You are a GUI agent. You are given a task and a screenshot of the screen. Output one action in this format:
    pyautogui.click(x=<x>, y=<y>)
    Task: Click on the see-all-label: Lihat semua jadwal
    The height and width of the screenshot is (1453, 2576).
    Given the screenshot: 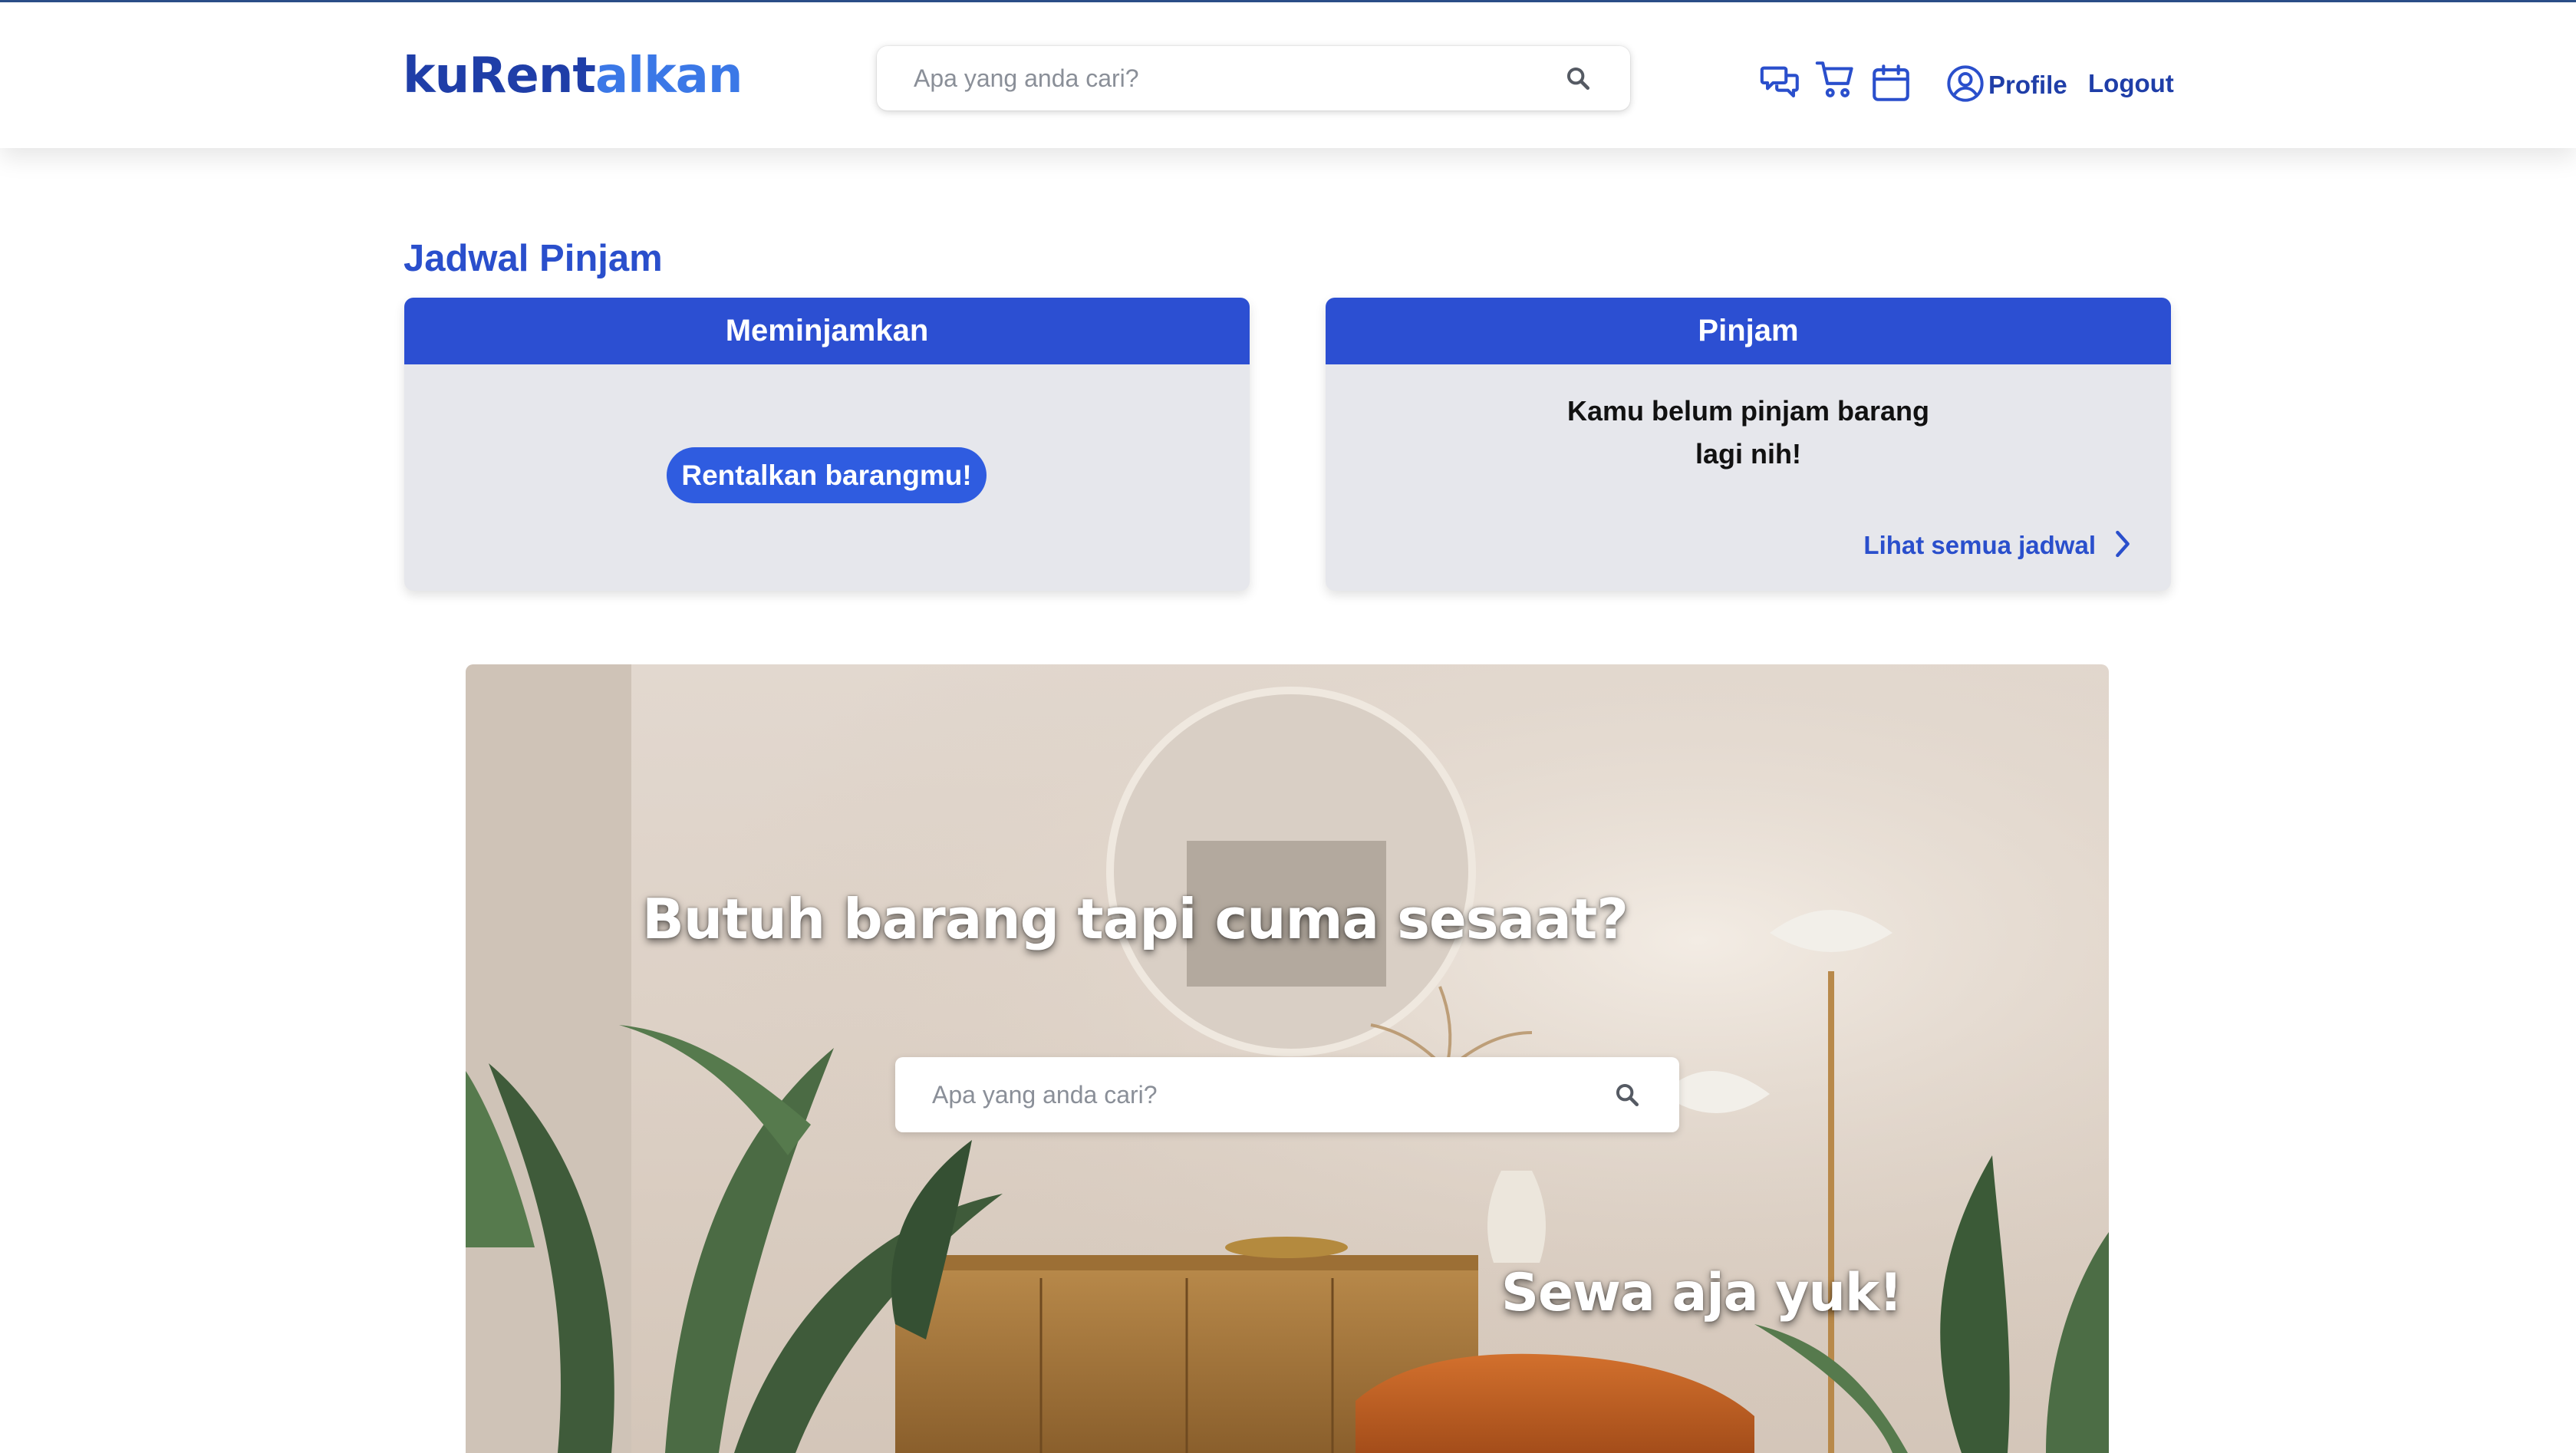 What is the action you would take?
    pyautogui.click(x=1979, y=545)
    